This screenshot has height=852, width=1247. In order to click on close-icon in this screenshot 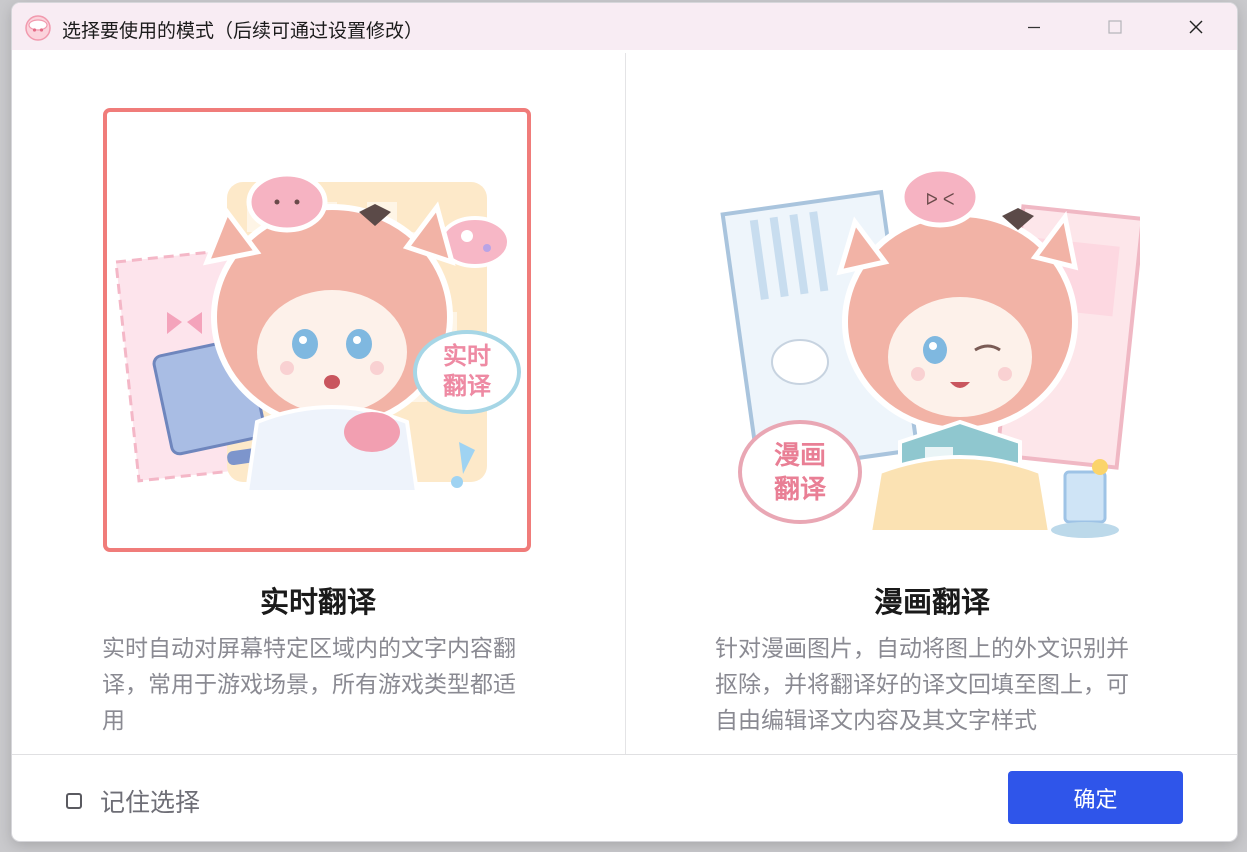, I will do `click(1196, 26)`.